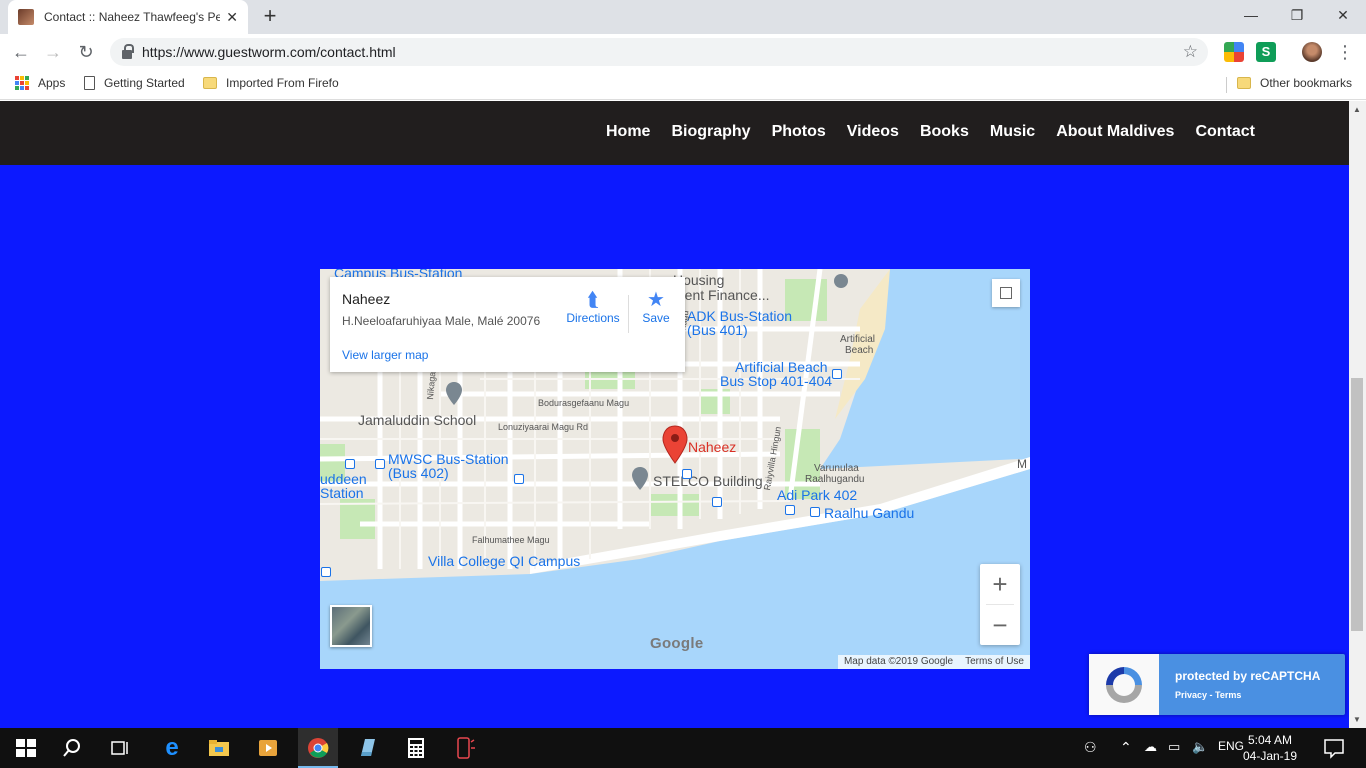 The width and height of the screenshot is (1366, 768). What do you see at coordinates (1200, 747) in the screenshot?
I see `volume-icon: 🔈` at bounding box center [1200, 747].